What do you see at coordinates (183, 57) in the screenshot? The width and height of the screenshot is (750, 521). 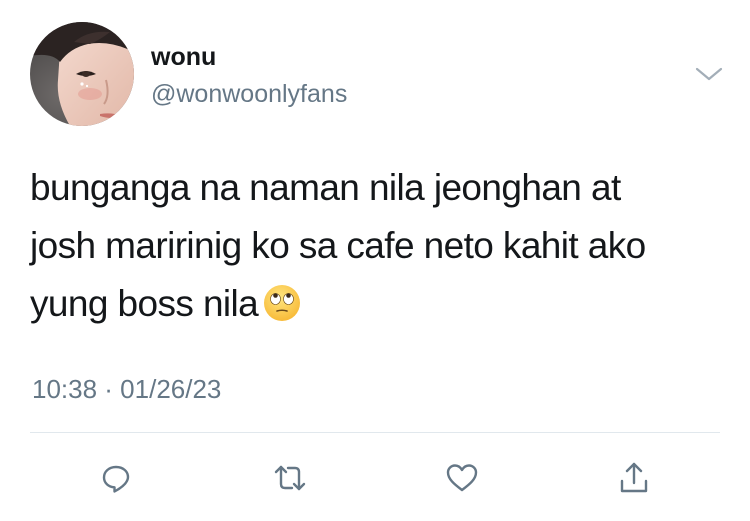 I see `display-name: wonu` at bounding box center [183, 57].